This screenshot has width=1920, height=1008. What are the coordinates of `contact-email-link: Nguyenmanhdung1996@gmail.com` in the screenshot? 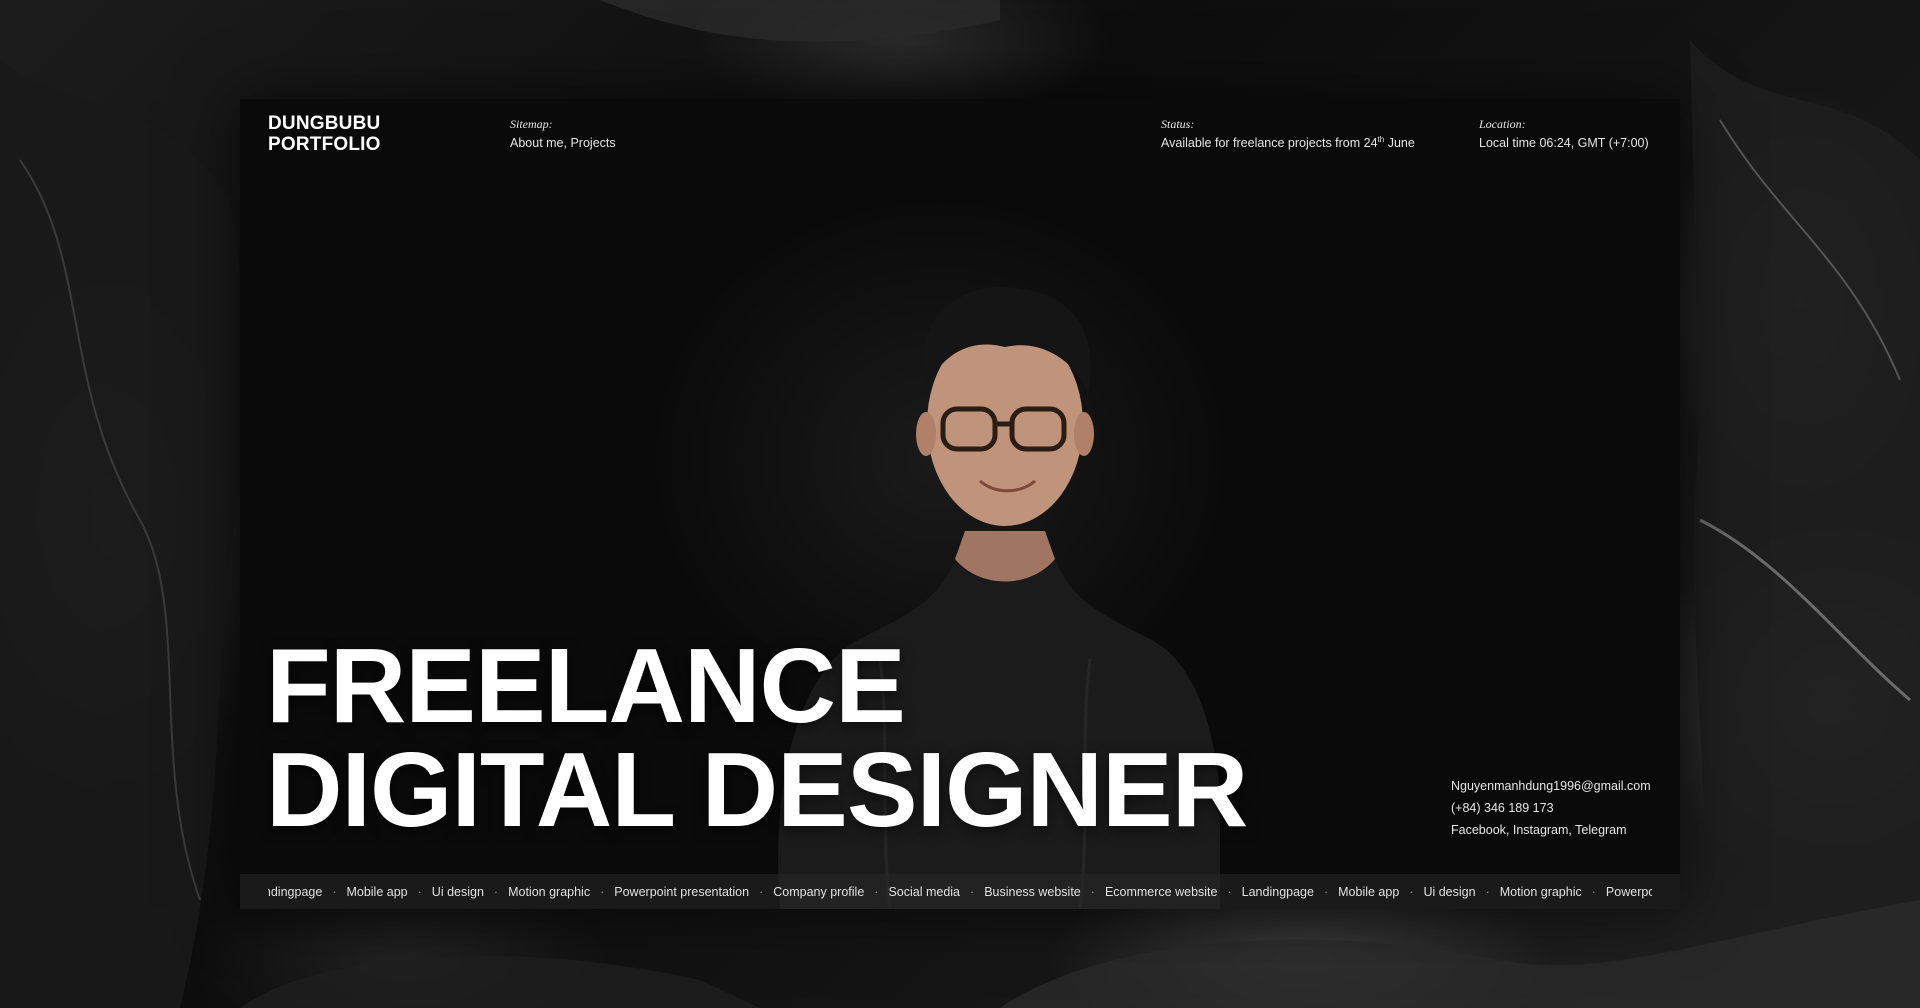 It's located at (1551, 786).